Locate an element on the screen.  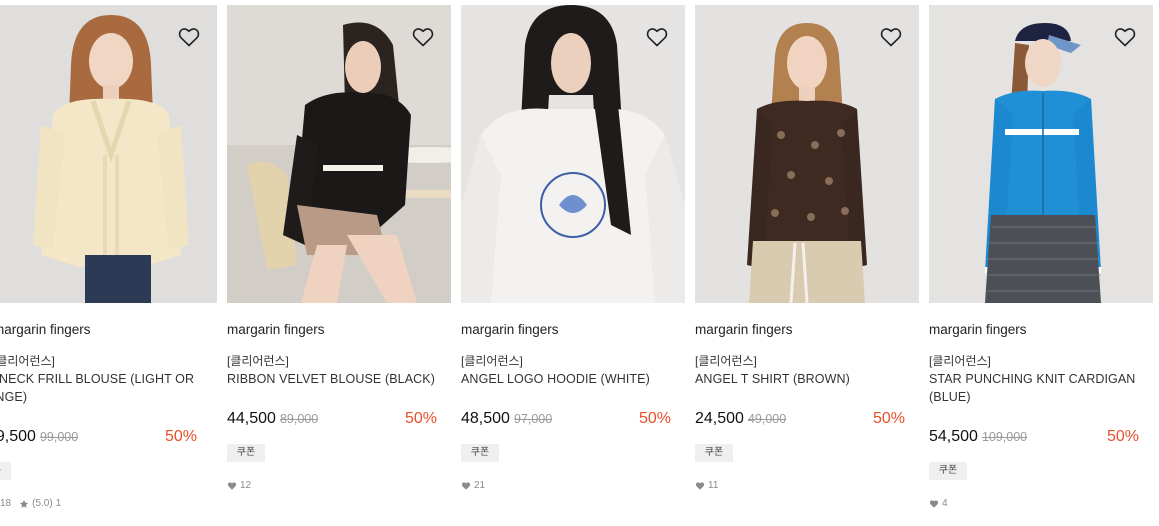
like-count: 18 is located at coordinates (6, 503).